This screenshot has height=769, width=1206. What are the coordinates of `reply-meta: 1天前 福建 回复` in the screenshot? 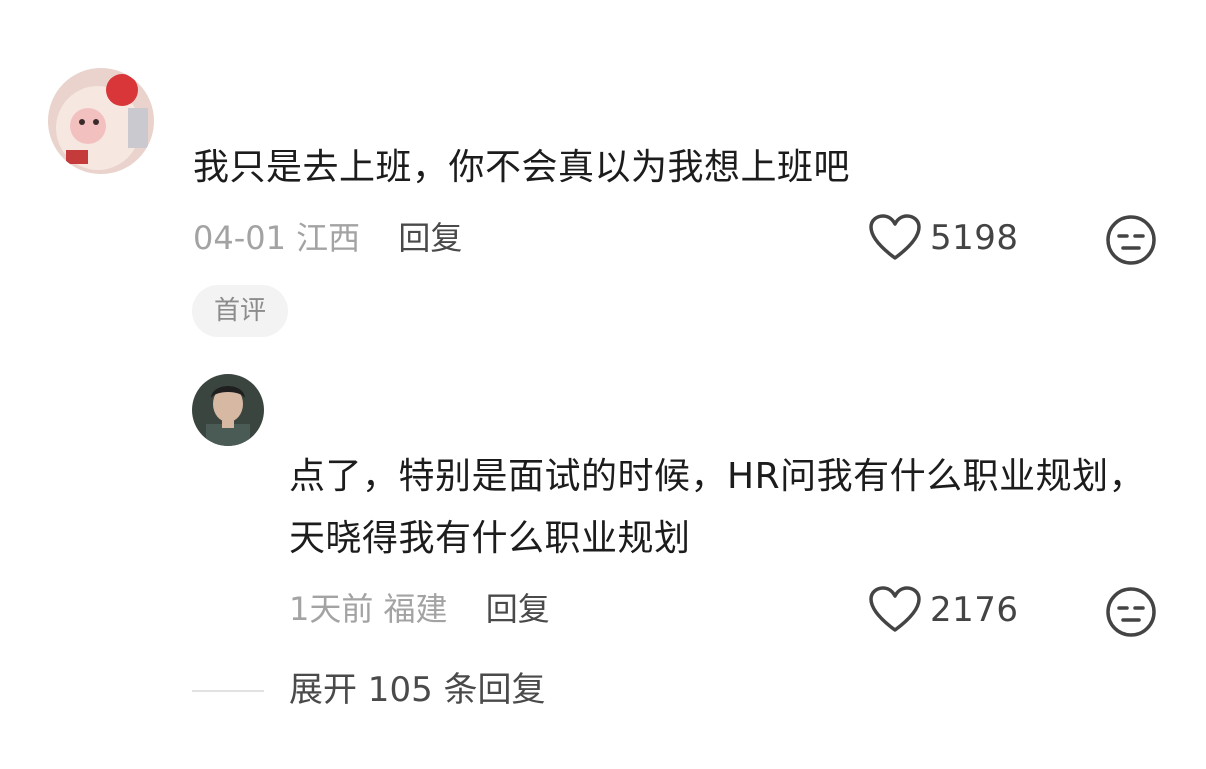 It's located at (419, 609).